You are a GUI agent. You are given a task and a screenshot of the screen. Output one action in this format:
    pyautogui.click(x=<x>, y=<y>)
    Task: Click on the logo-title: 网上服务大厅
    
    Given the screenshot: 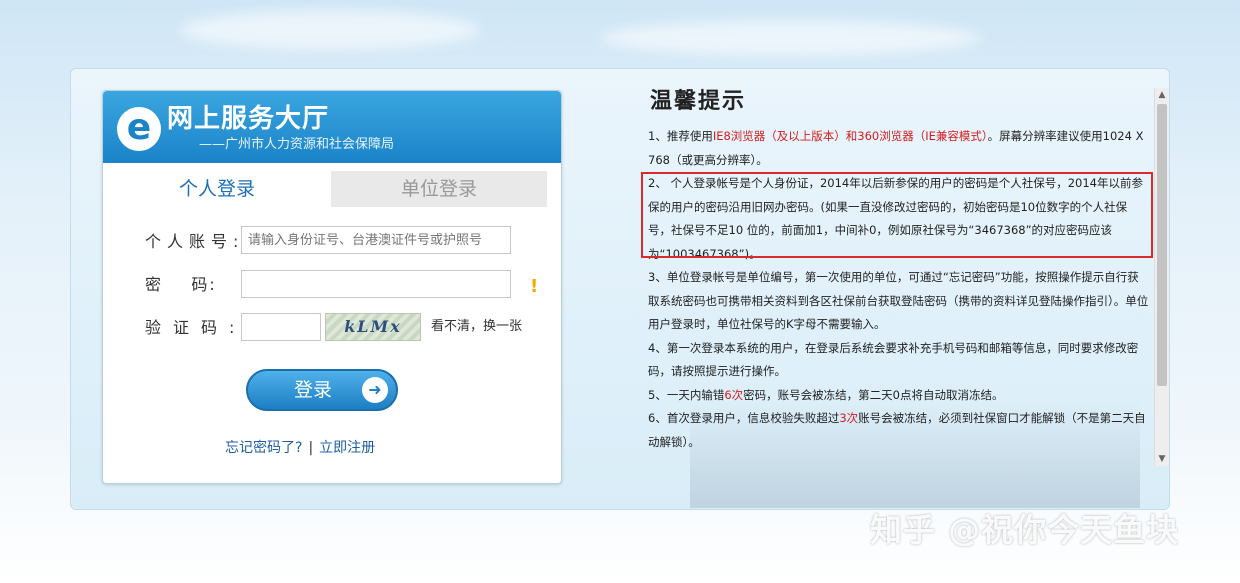 What is the action you would take?
    pyautogui.click(x=248, y=119)
    